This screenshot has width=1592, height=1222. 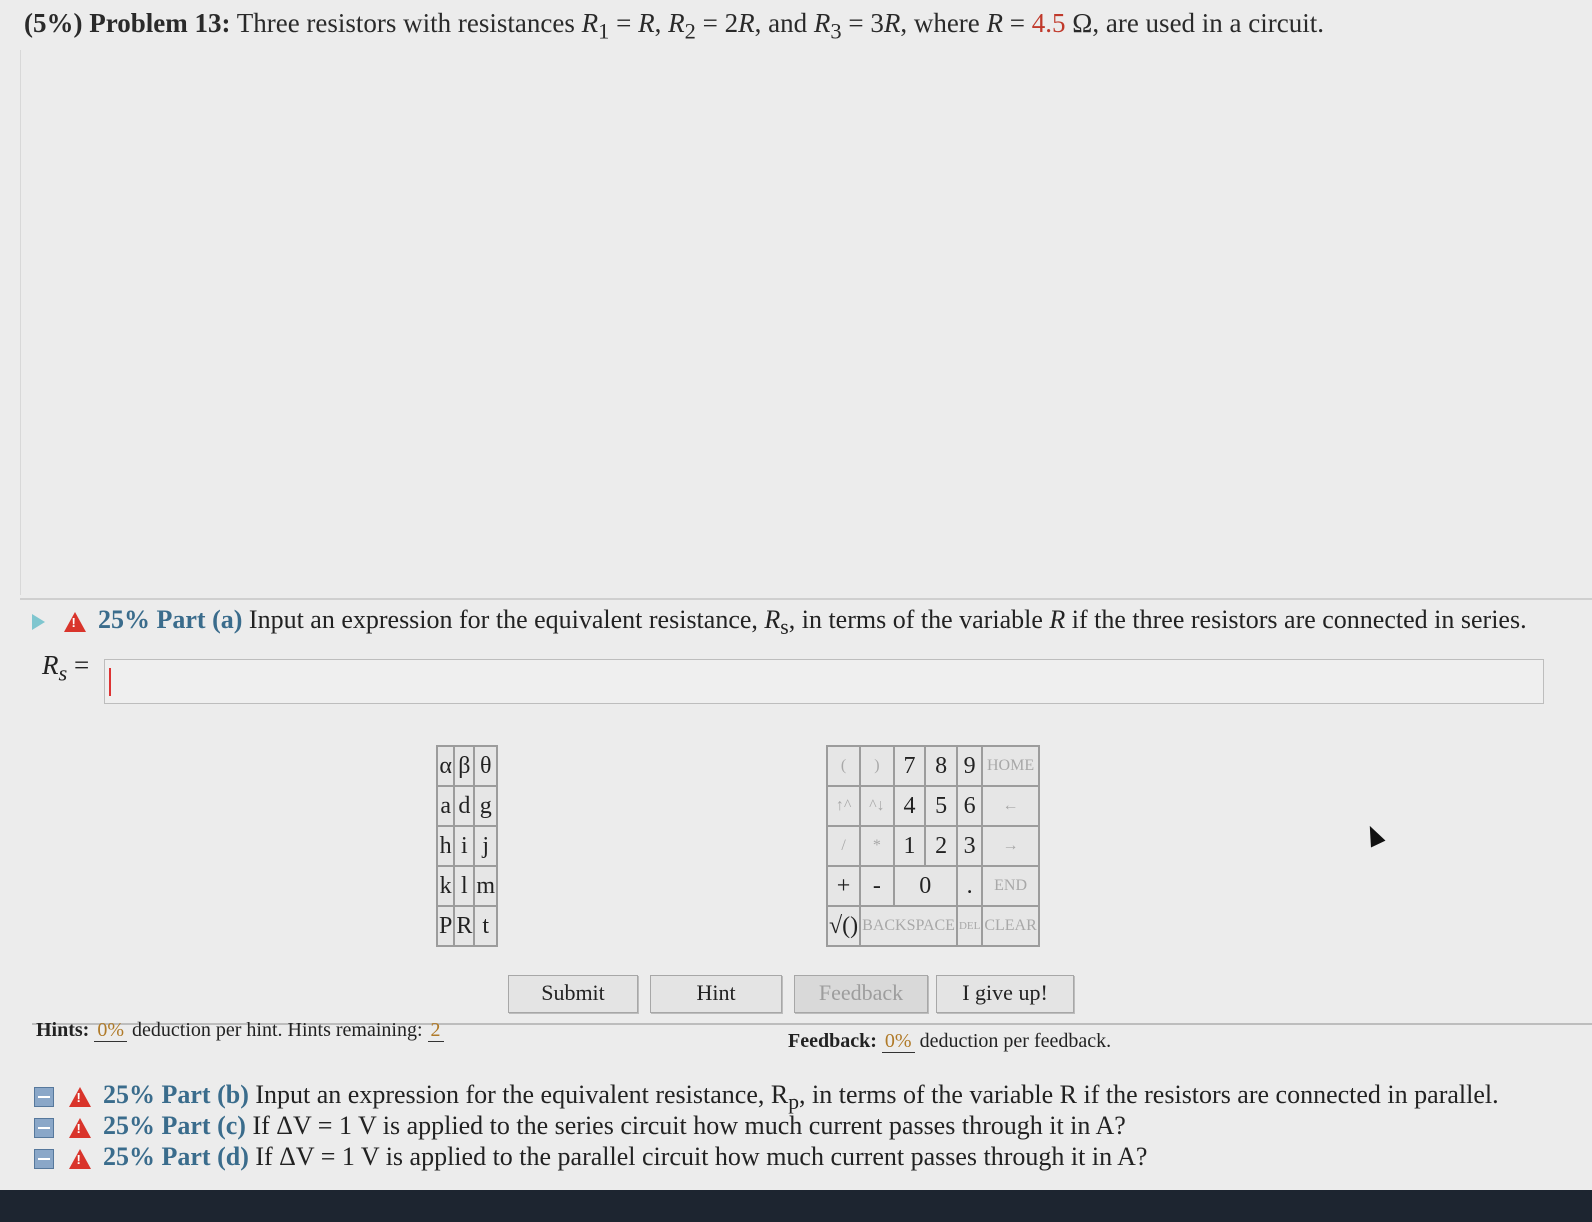 What do you see at coordinates (969, 766) in the screenshot?
I see `key-9: 9` at bounding box center [969, 766].